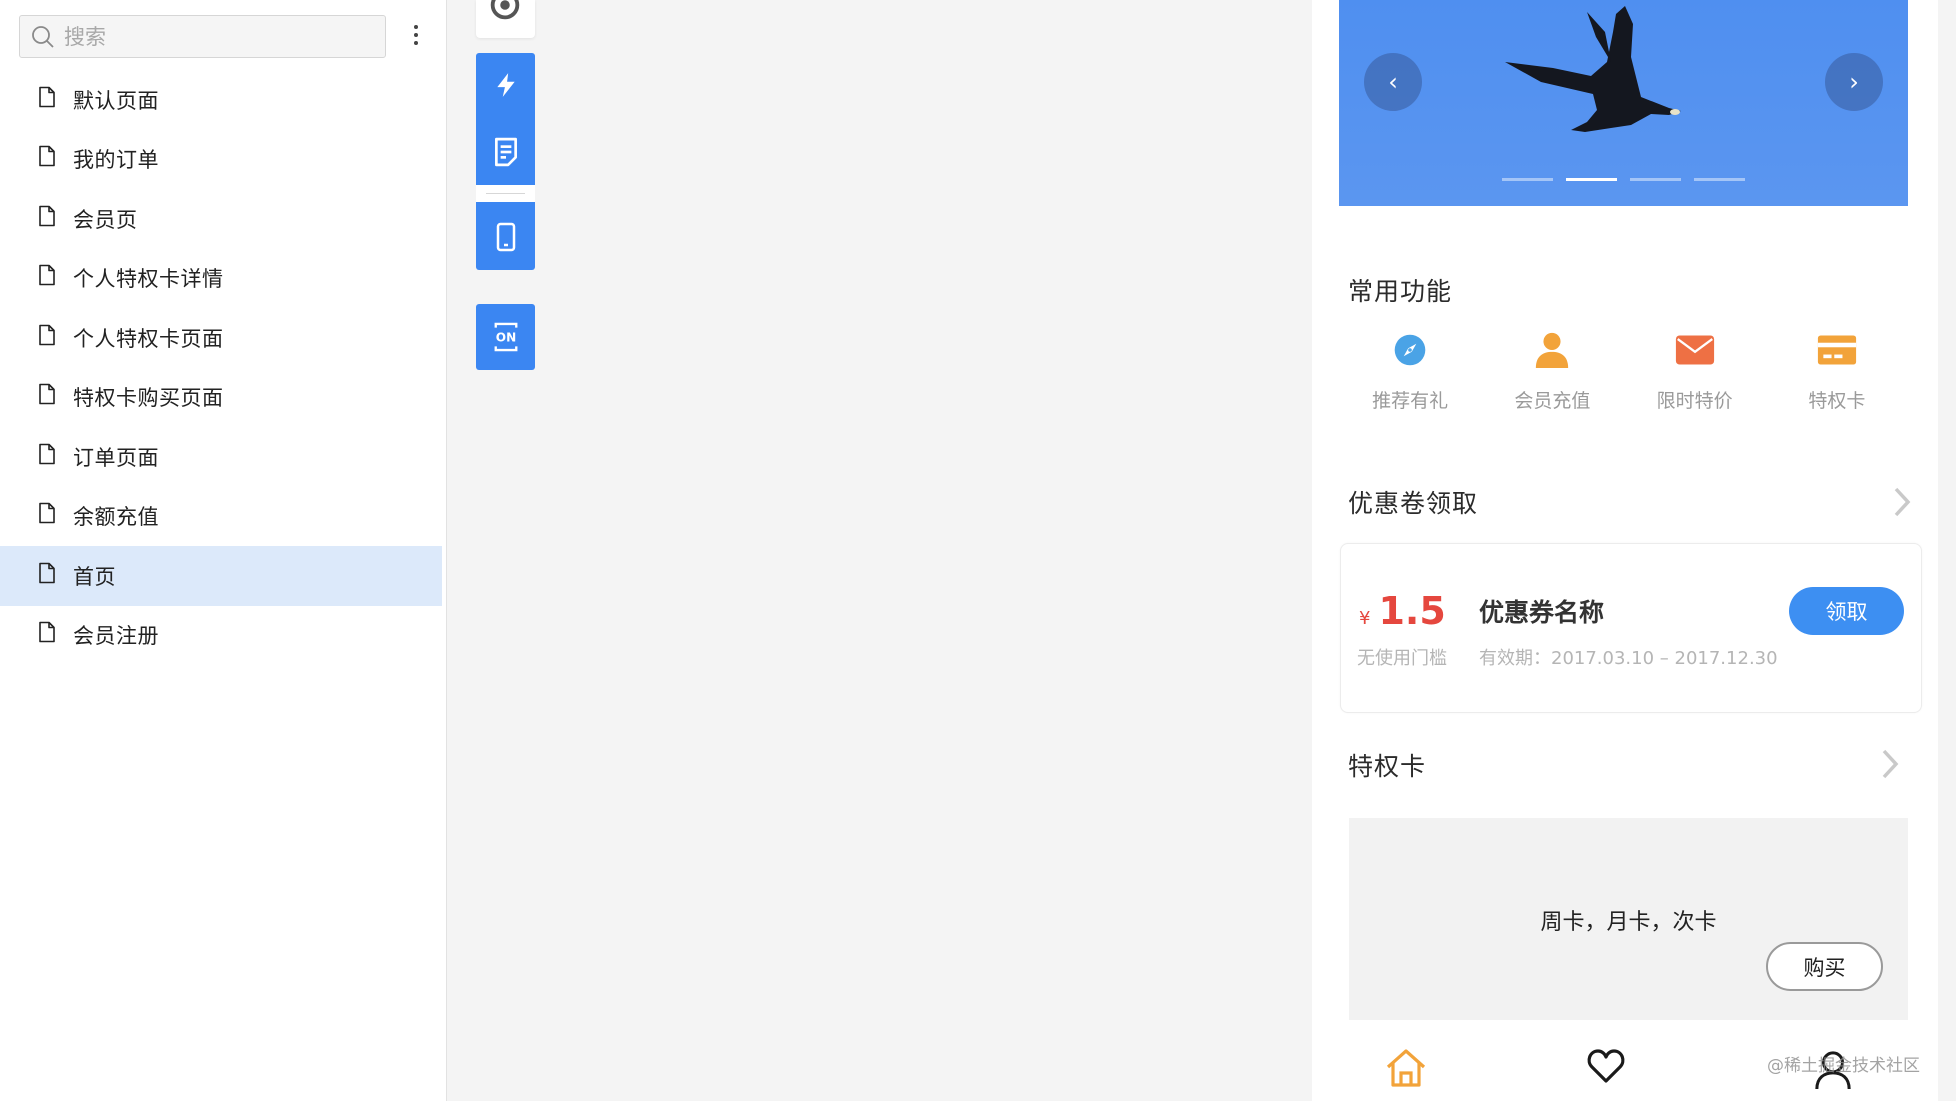 The width and height of the screenshot is (1956, 1101). I want to click on coupon-amount: 1.5, so click(1412, 611).